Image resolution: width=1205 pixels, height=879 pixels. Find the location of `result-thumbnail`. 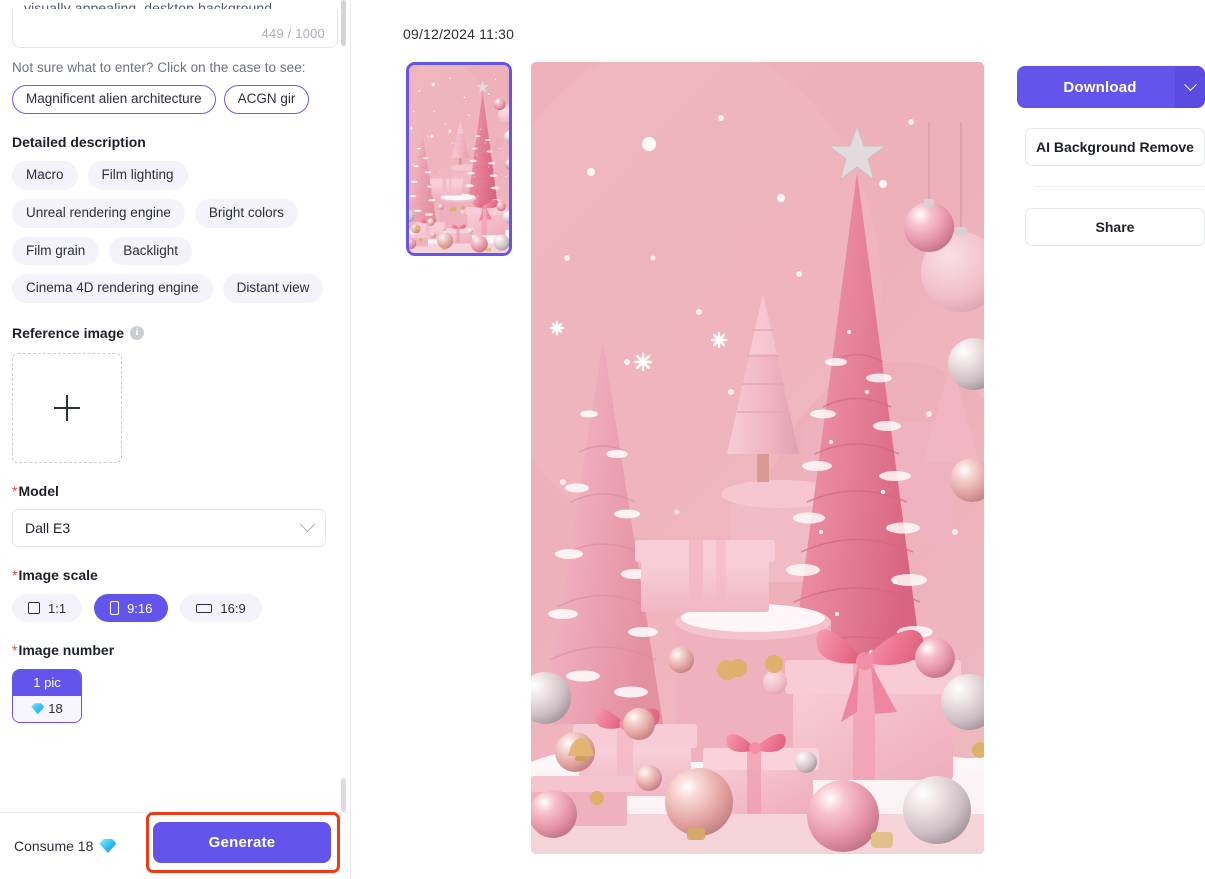

result-thumbnail is located at coordinates (459, 159).